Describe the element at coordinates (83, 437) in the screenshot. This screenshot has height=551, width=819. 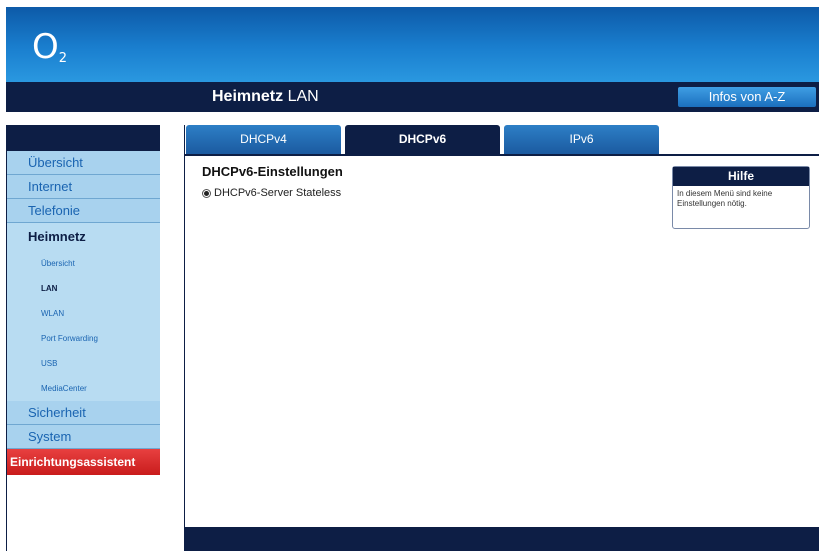
I see `sidebar-item-system: System` at that location.